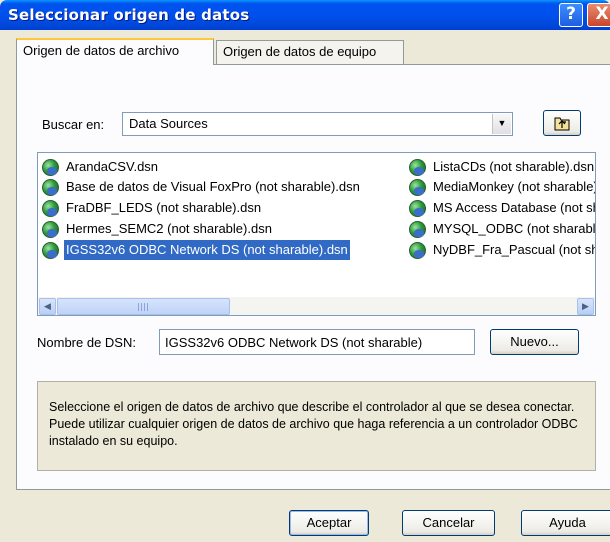  I want to click on folder-up-button, so click(562, 123).